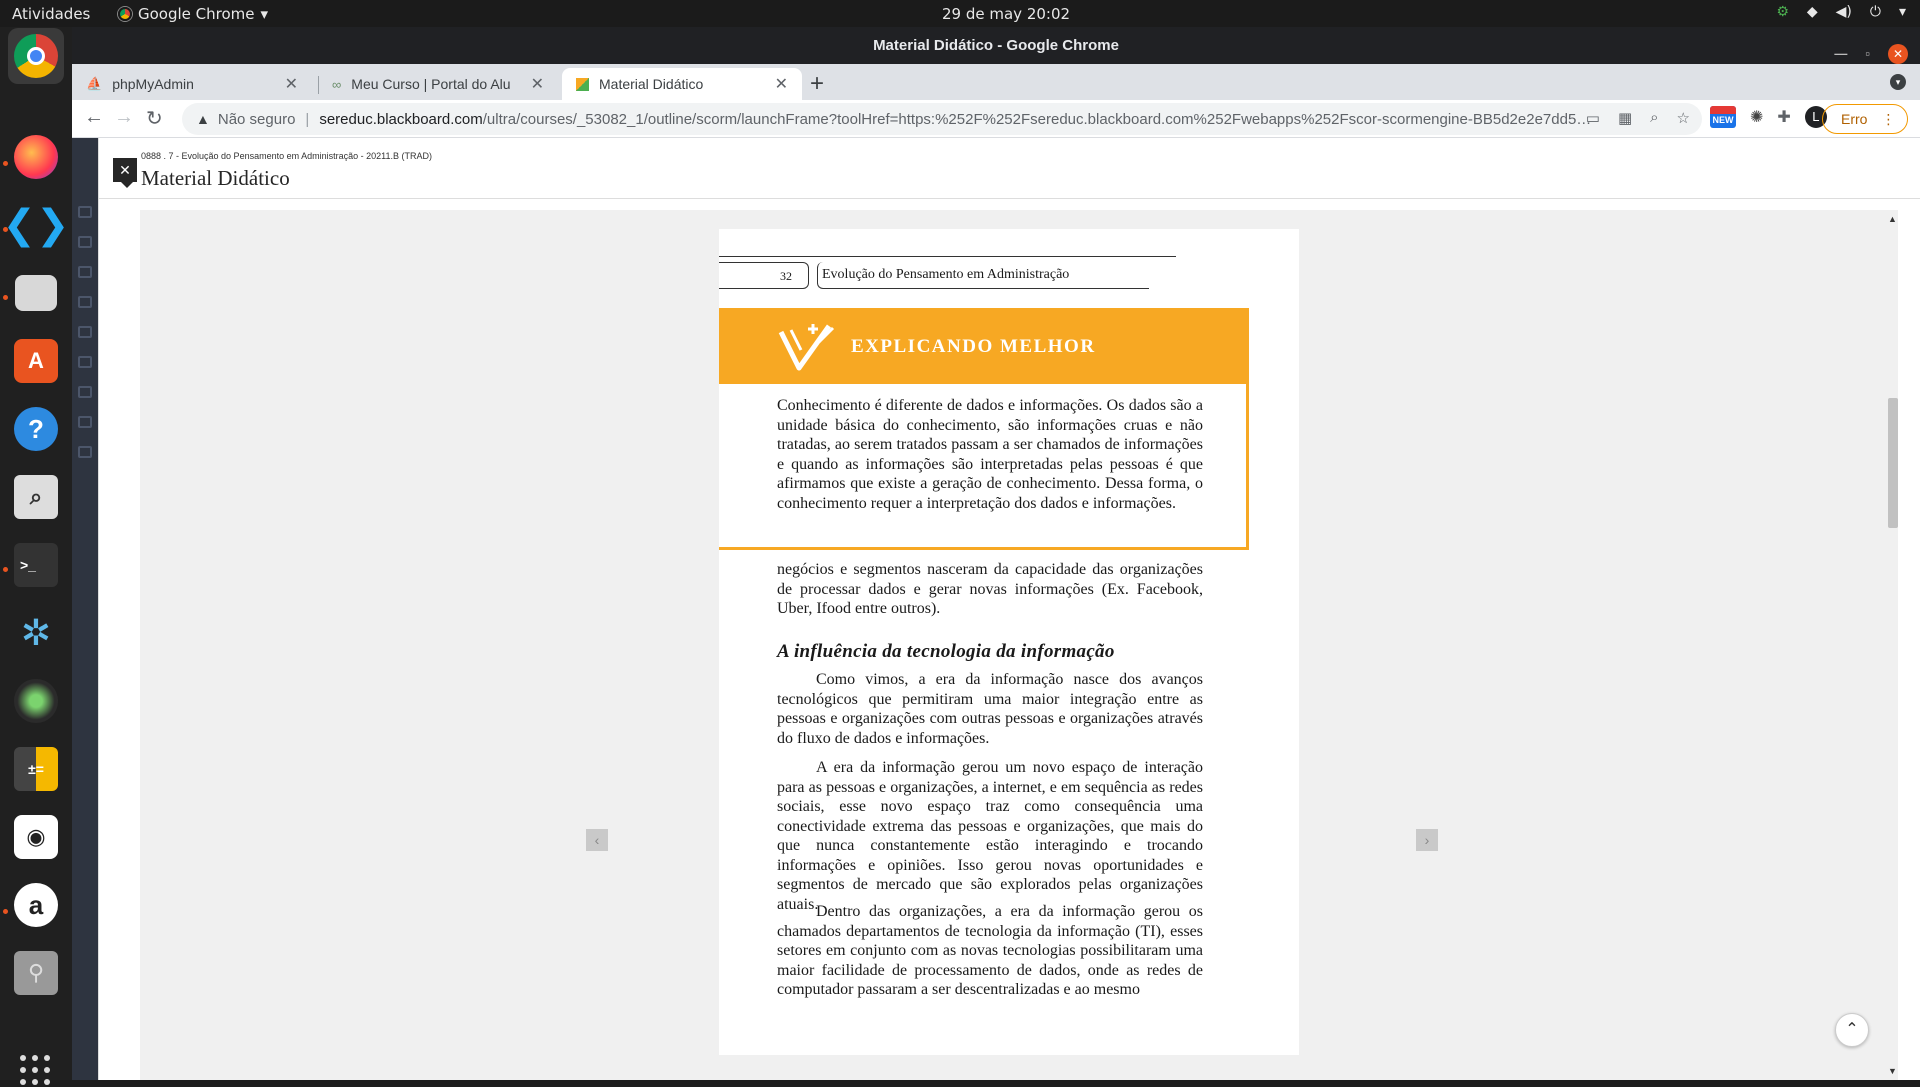 Image resolution: width=1920 pixels, height=1087 pixels. I want to click on dock-help: ?, so click(36, 429).